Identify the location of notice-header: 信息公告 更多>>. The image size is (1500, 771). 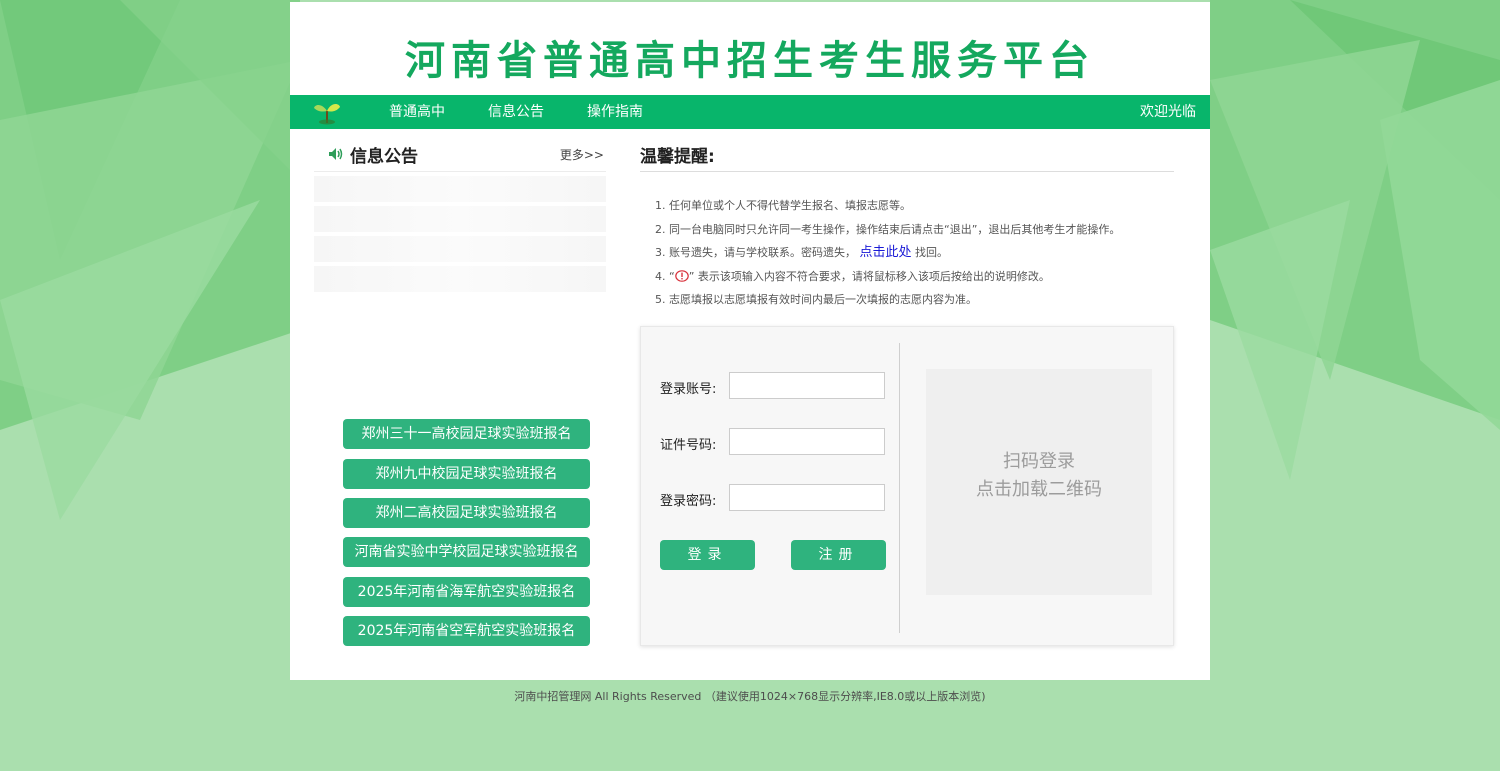
(460, 157).